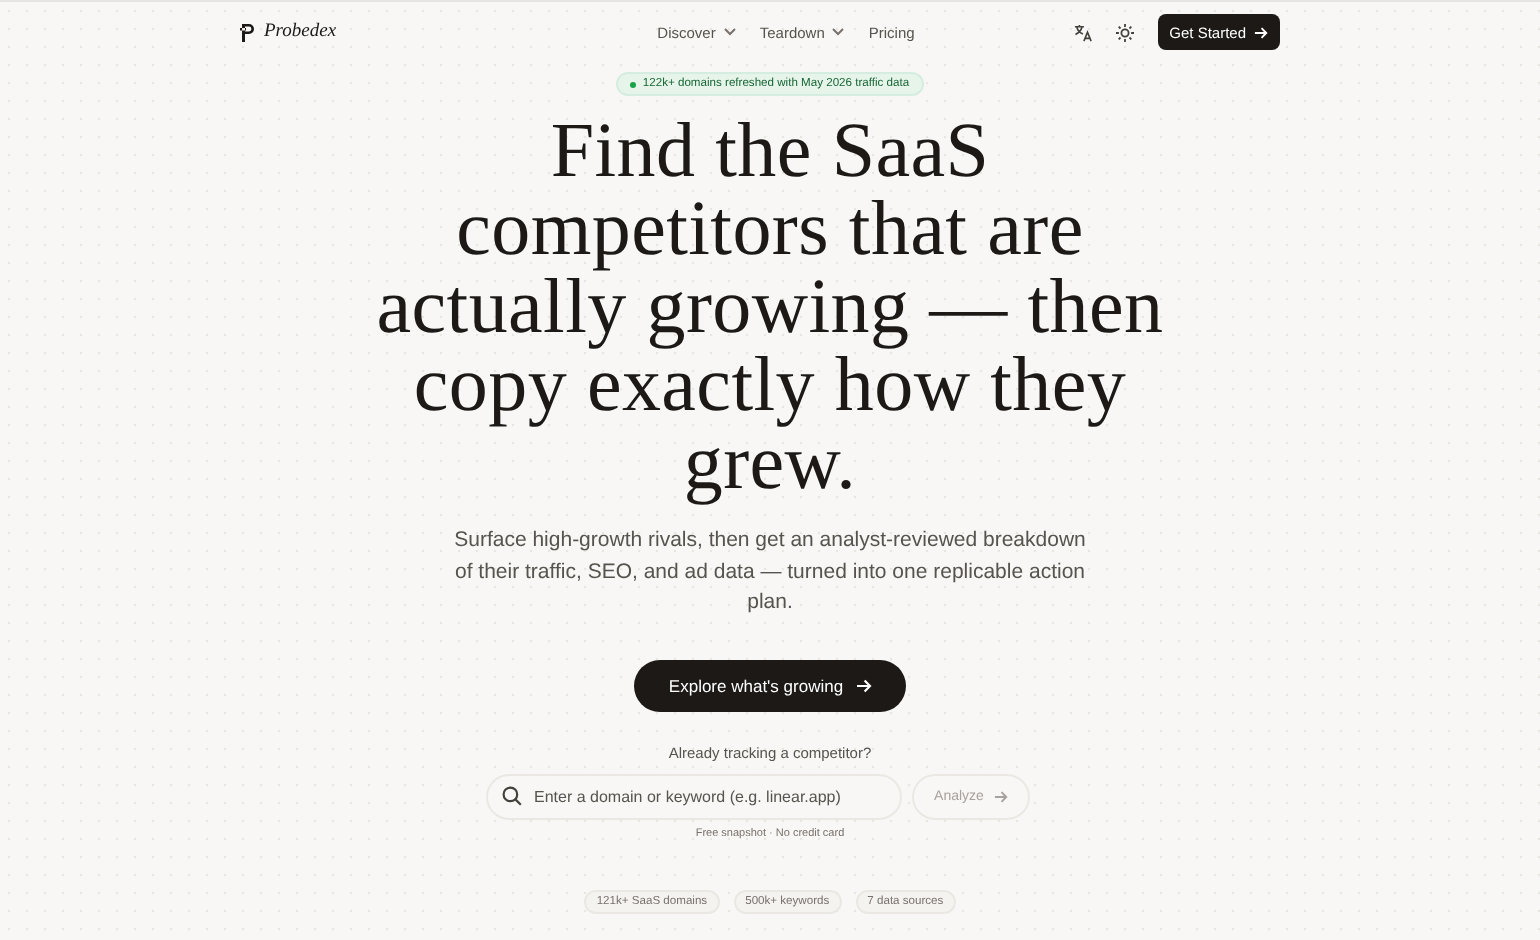 Image resolution: width=1540 pixels, height=940 pixels. Describe the element at coordinates (770, 572) in the screenshot. I see `subheadline: Surface high-growth rivals, then get an analyst-reviewed breakdown of their traffic, SEO, and ad data — turned into one replicable action plan.` at that location.